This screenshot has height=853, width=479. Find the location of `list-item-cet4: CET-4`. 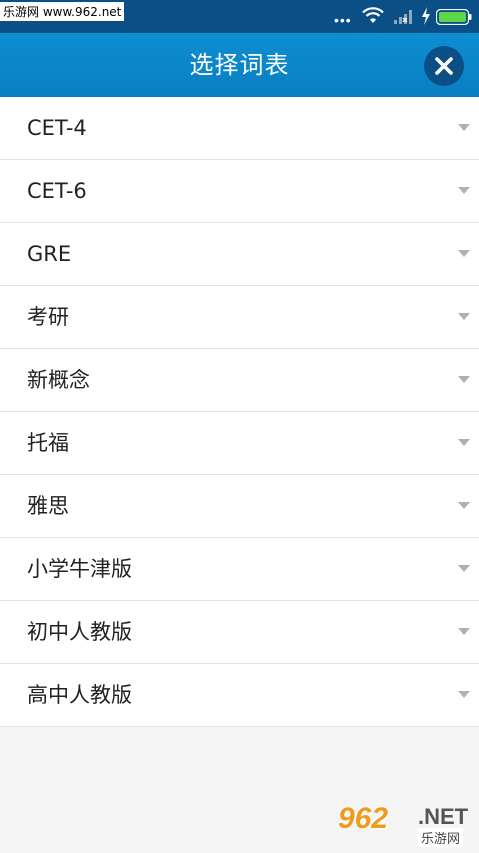

list-item-cet4: CET-4 is located at coordinates (239, 128).